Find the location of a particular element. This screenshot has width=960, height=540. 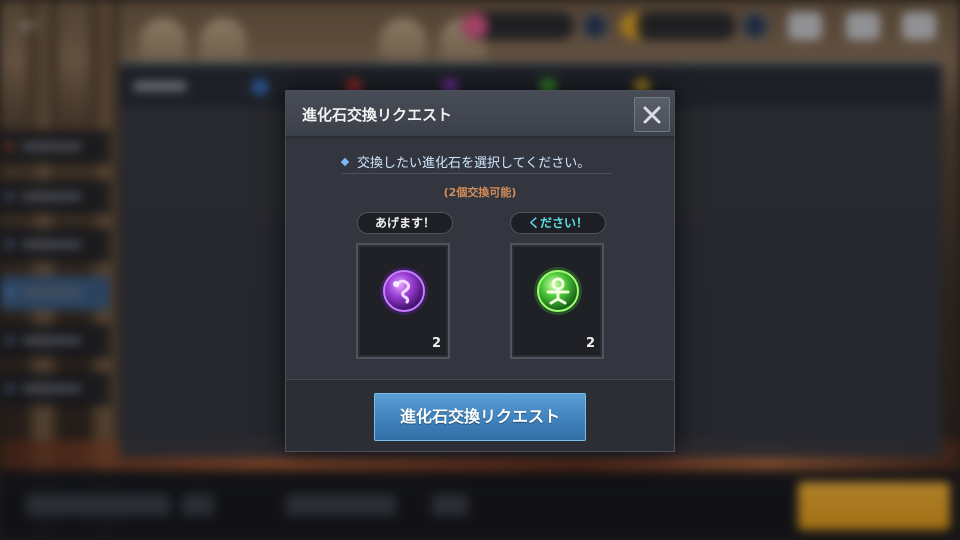

give-stone-slot: 2 is located at coordinates (403, 301).